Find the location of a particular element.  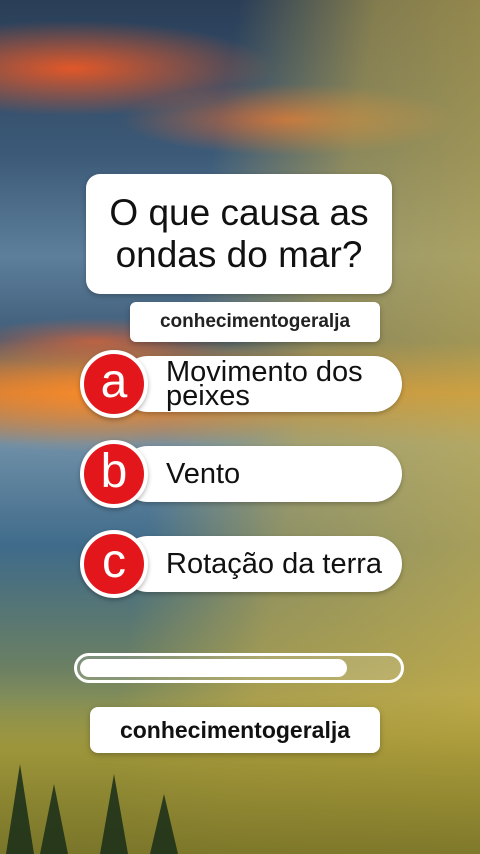

timer-progress-fill is located at coordinates (213, 668).